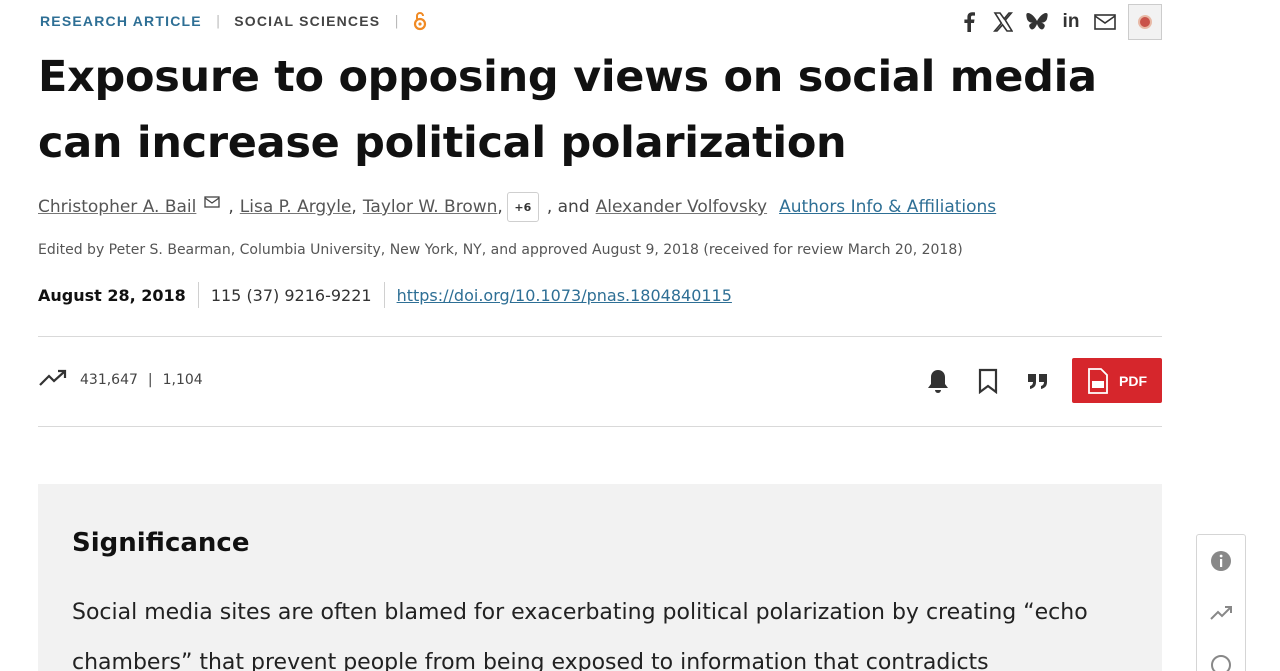  I want to click on metrics-button, so click(1221, 613).